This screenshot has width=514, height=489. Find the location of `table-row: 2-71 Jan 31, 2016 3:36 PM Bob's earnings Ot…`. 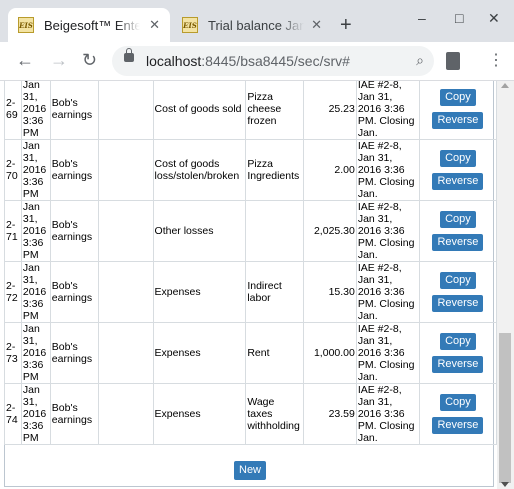

table-row: 2-71 Jan 31, 2016 3:36 PM Bob's earnings Ot… is located at coordinates (250, 231).